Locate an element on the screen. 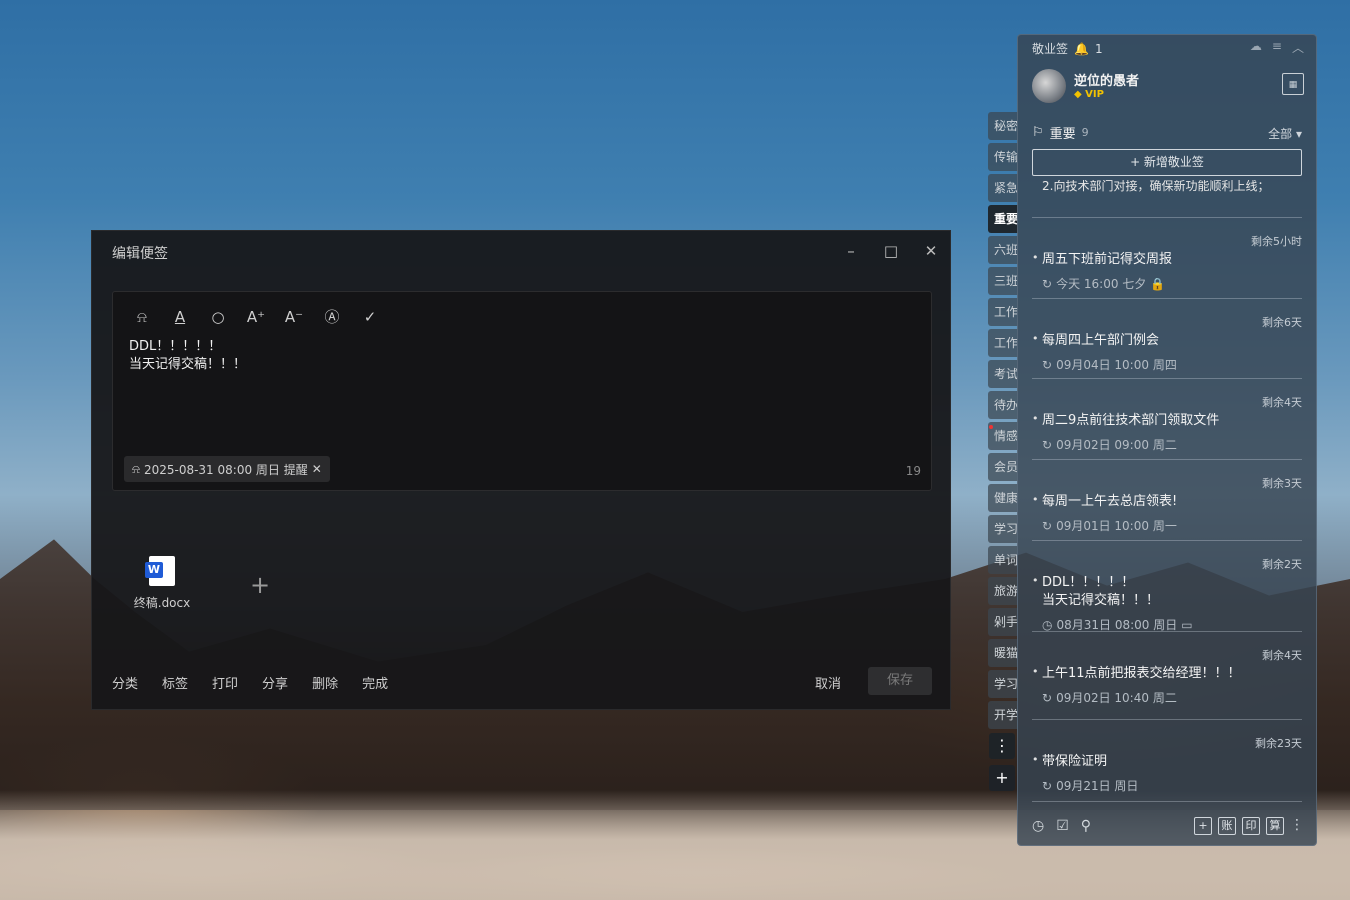 The image size is (1350, 900). font-decrease-icon: A⁻ is located at coordinates (294, 317).